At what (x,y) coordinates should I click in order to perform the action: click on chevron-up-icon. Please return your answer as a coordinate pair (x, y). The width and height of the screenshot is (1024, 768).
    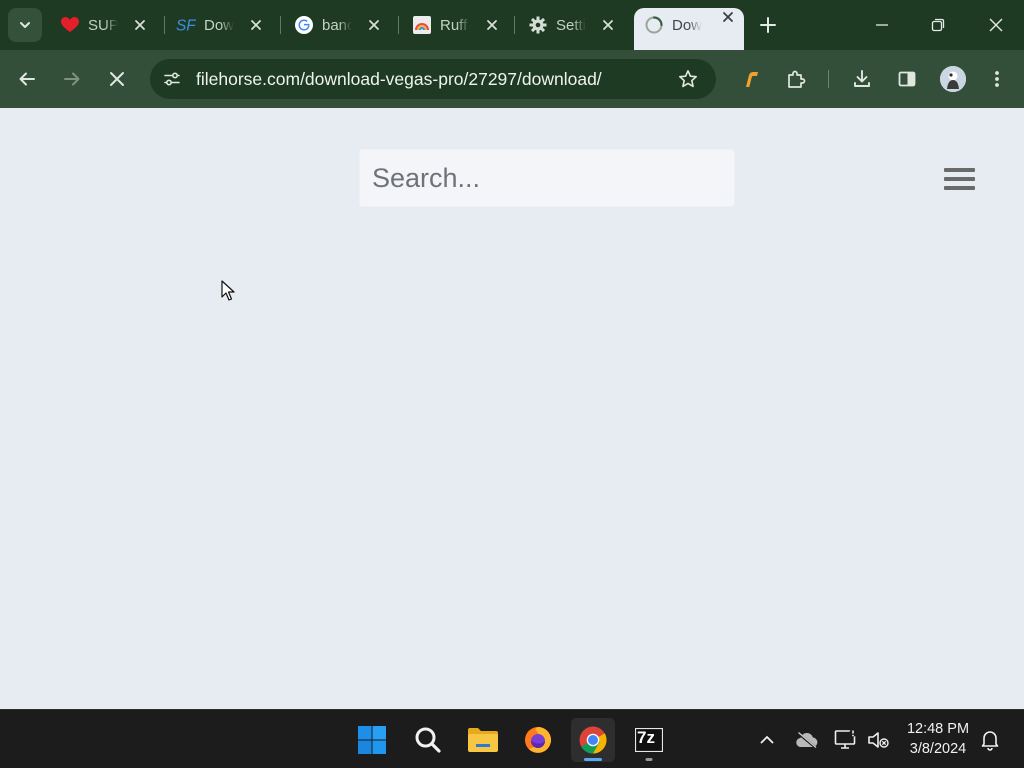
    Looking at the image, I should click on (767, 739).